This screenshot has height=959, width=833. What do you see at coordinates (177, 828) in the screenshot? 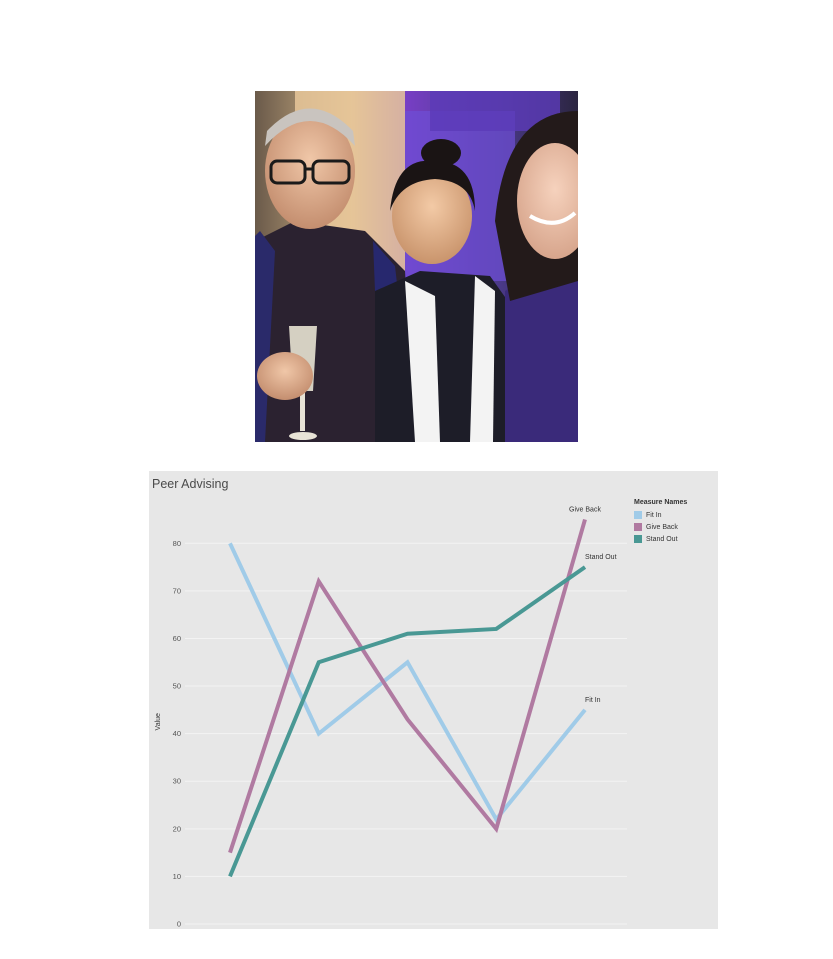
I see `y-tick-label: 20` at bounding box center [177, 828].